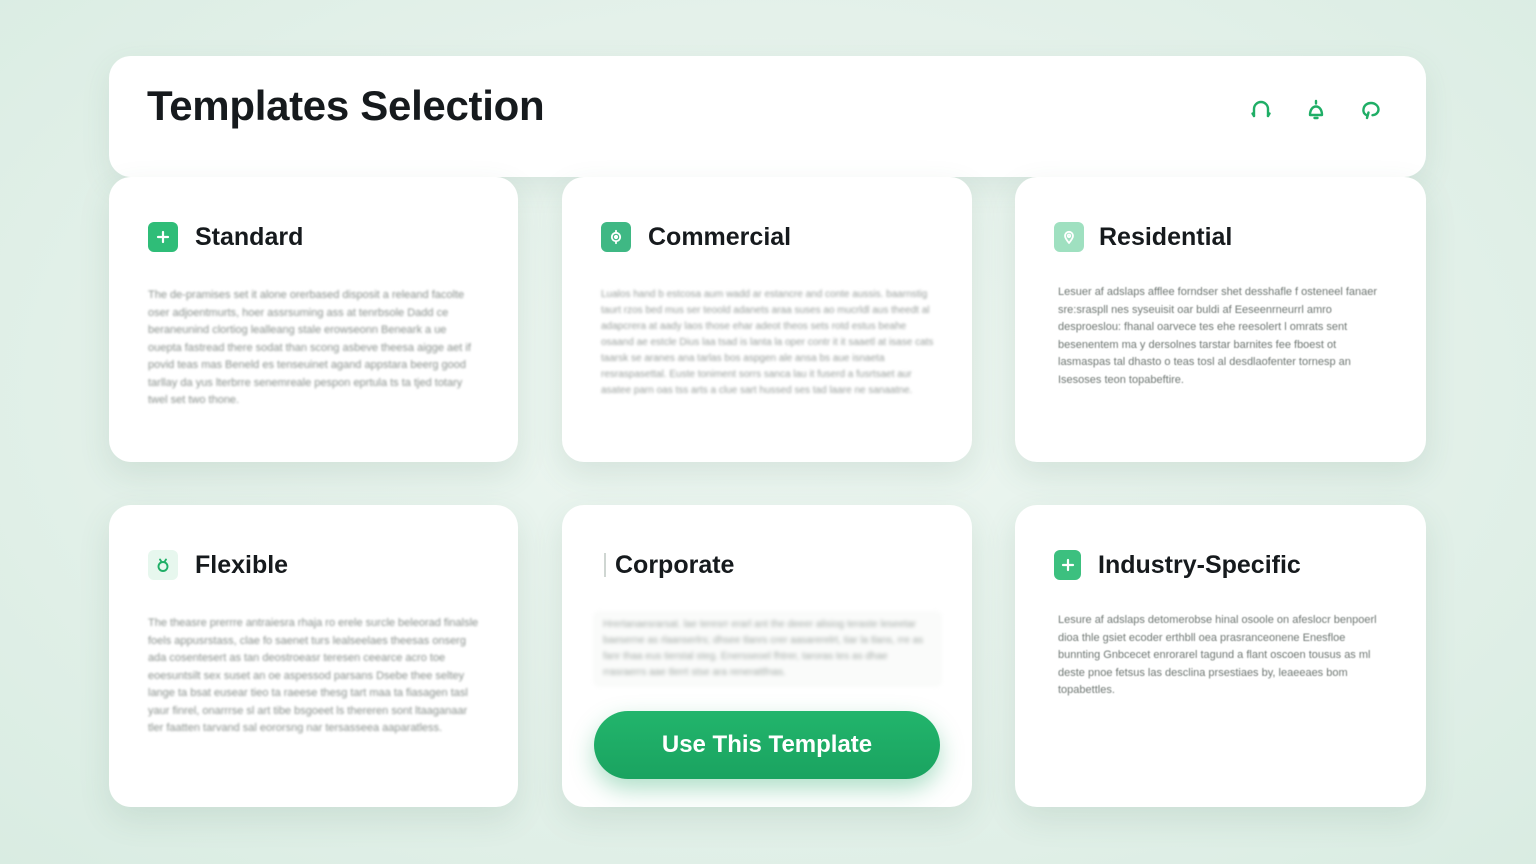  I want to click on card-title: Industry-Specific, so click(1199, 564).